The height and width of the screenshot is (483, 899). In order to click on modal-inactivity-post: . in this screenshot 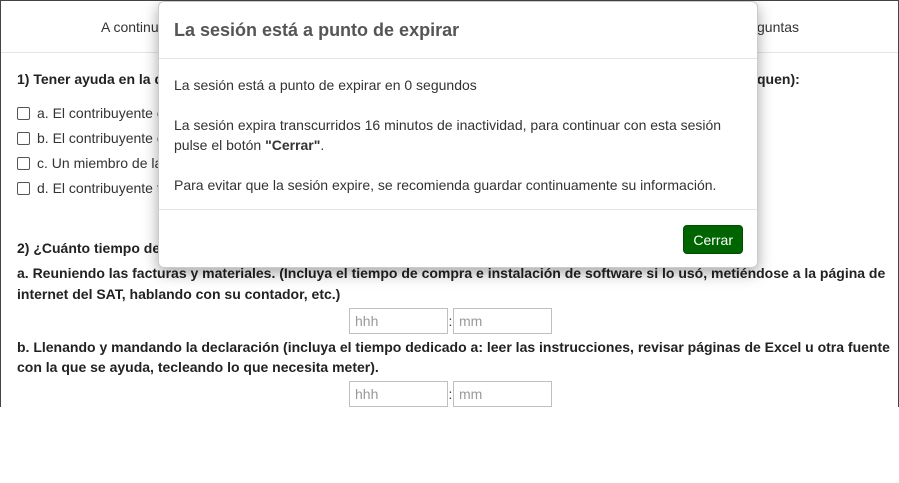, I will do `click(322, 145)`.